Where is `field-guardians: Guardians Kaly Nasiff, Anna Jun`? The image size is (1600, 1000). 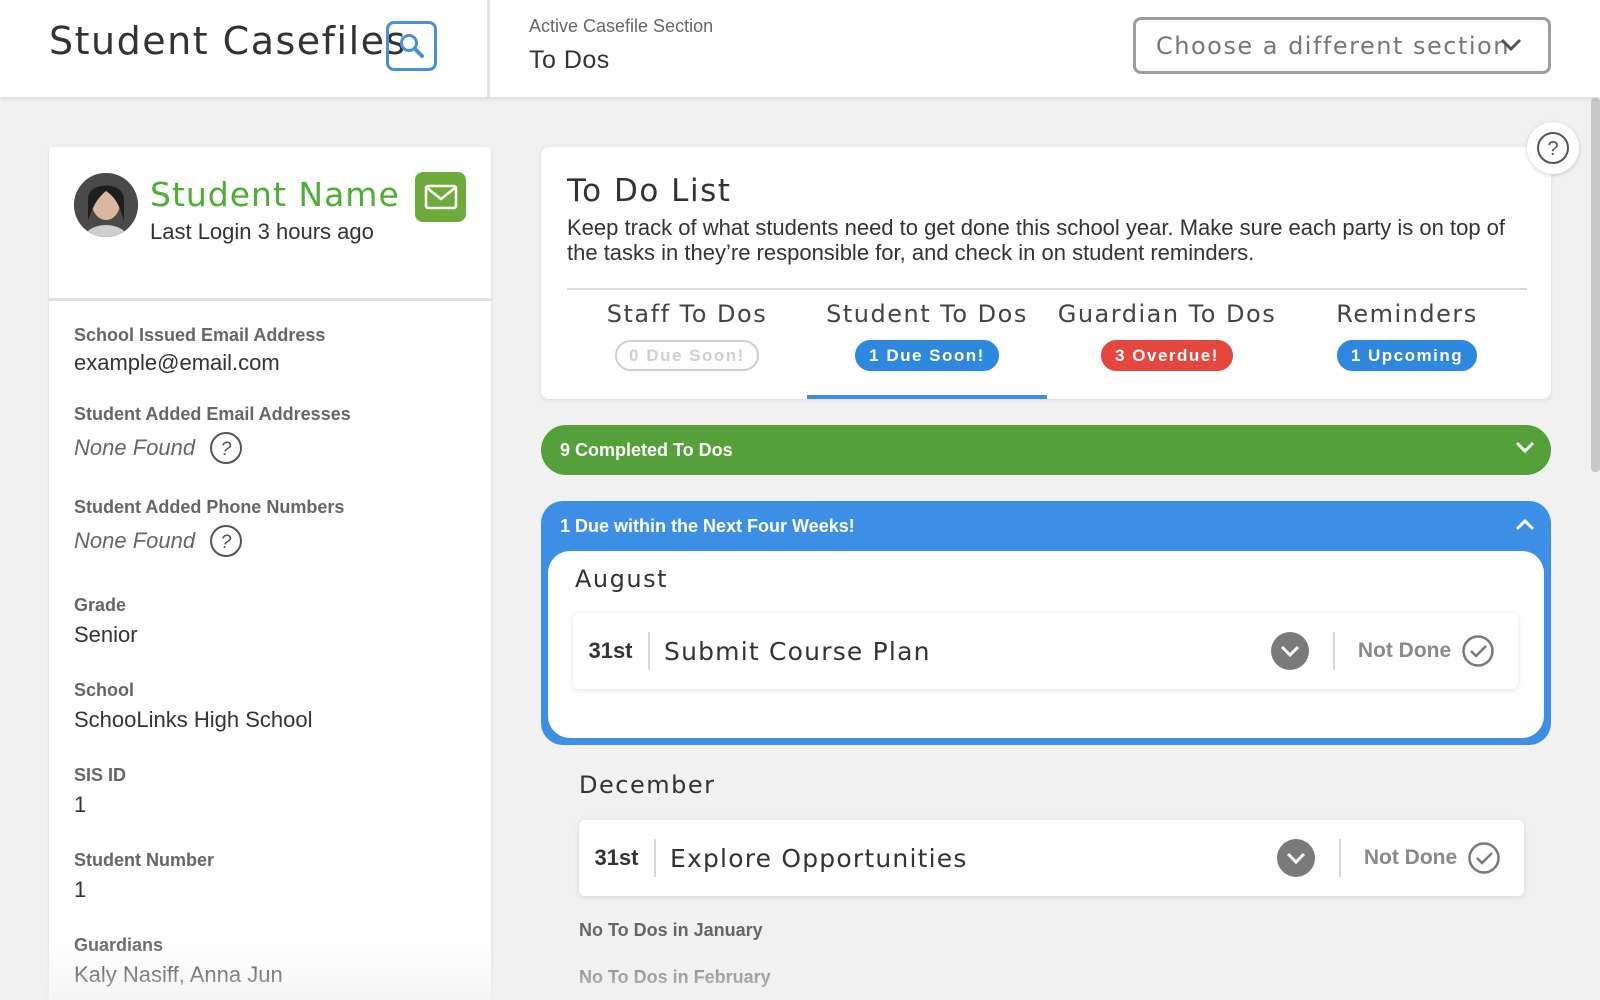
field-guardians: Guardians Kaly Nasiff, Anna Jun is located at coordinates (178, 961).